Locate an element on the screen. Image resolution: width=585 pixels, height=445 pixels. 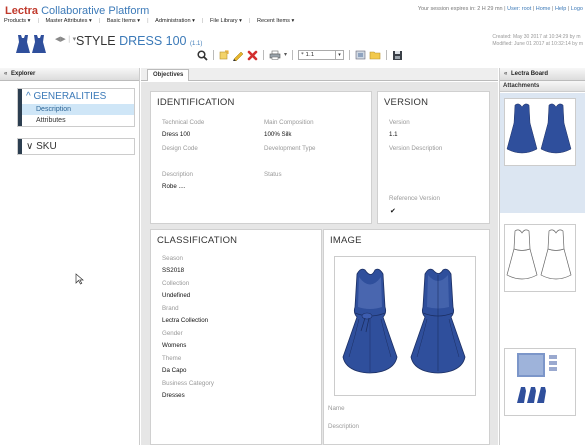
chevron-down-icon: ∨ is located at coordinates (30, 146).